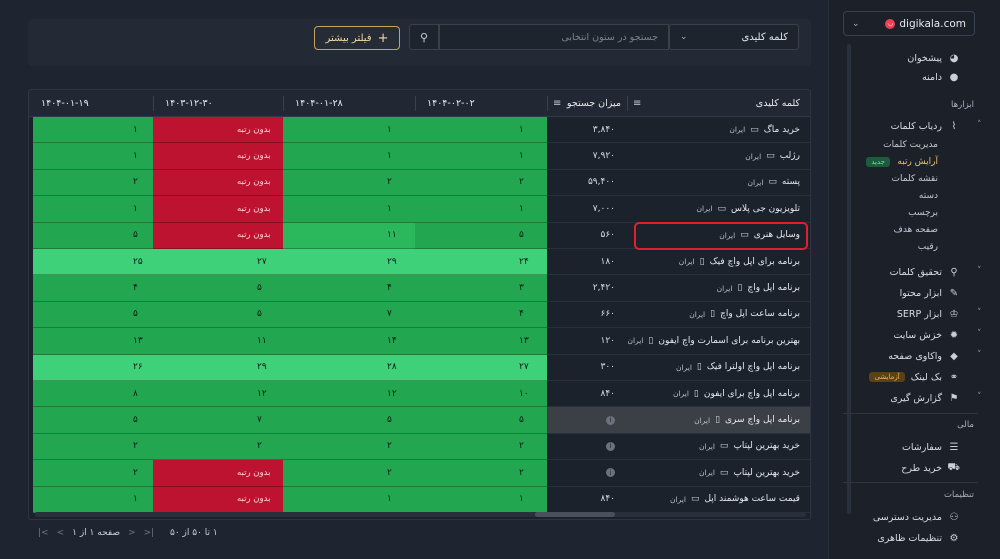  Describe the element at coordinates (954, 517) in the screenshot. I see `users-icon: ⚇` at that location.